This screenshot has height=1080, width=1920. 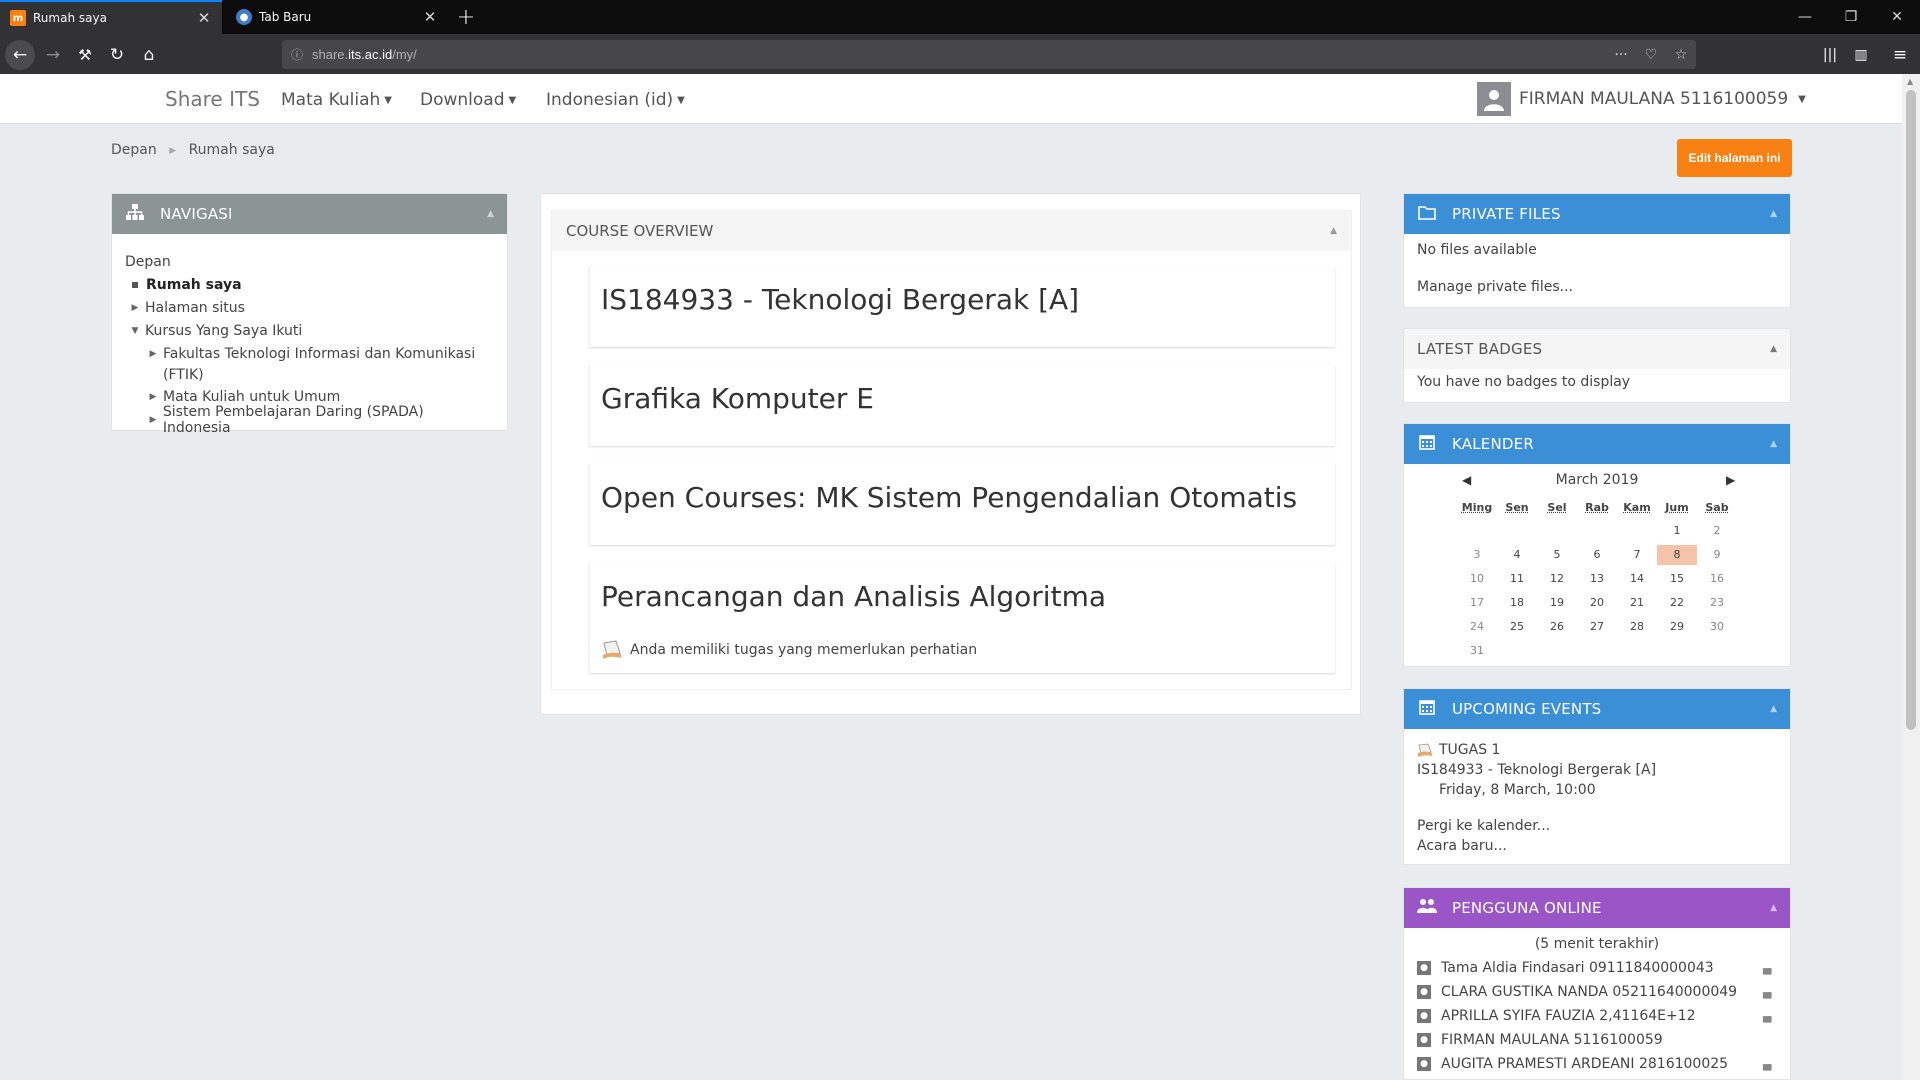 I want to click on sidebar-icon: ▥, so click(x=1861, y=55).